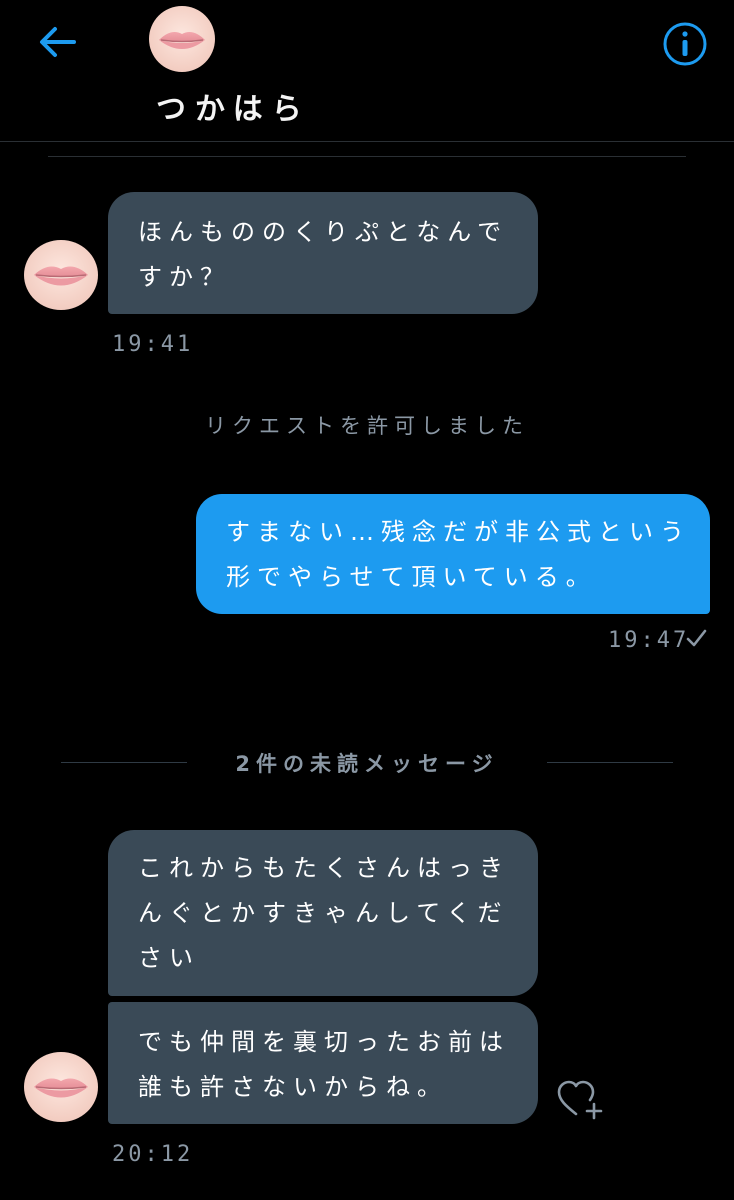  I want to click on message-text: すまない…残念だが非公式という形でやらせて頂いている。, so click(458, 554).